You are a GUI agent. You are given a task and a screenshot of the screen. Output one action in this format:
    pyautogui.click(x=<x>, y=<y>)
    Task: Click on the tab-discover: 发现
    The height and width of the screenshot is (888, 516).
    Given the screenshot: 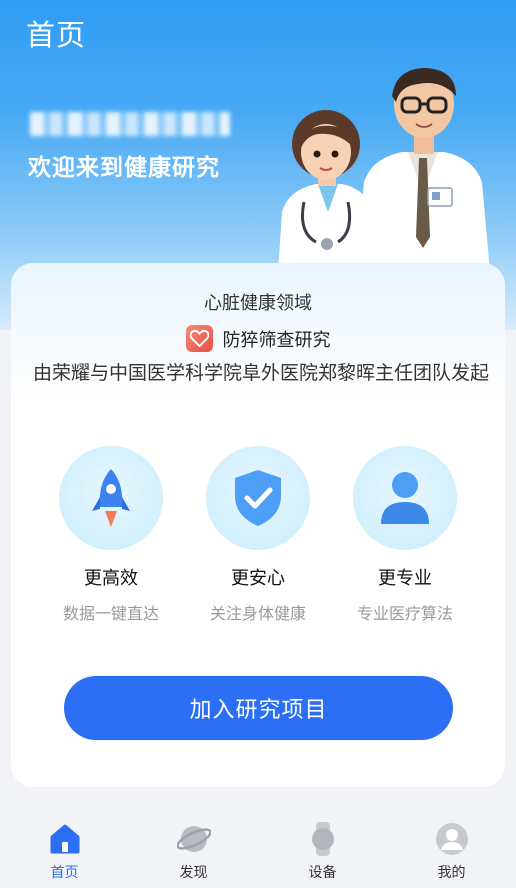 What is the action you would take?
    pyautogui.click(x=193, y=848)
    